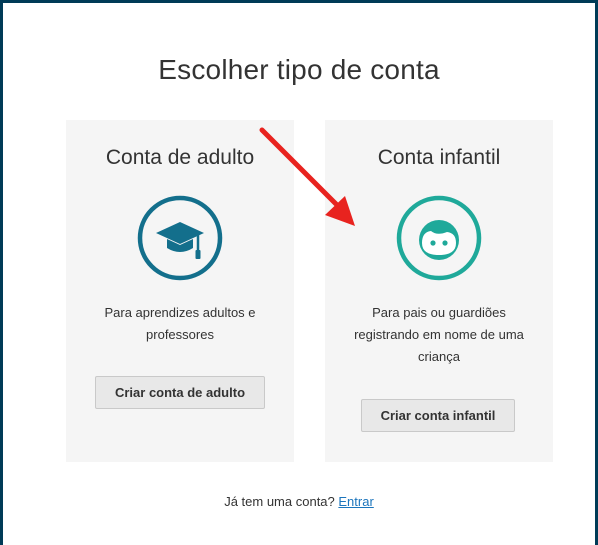 Image resolution: width=598 pixels, height=545 pixels. Describe the element at coordinates (180, 238) in the screenshot. I see `graduation-cap-icon` at that location.